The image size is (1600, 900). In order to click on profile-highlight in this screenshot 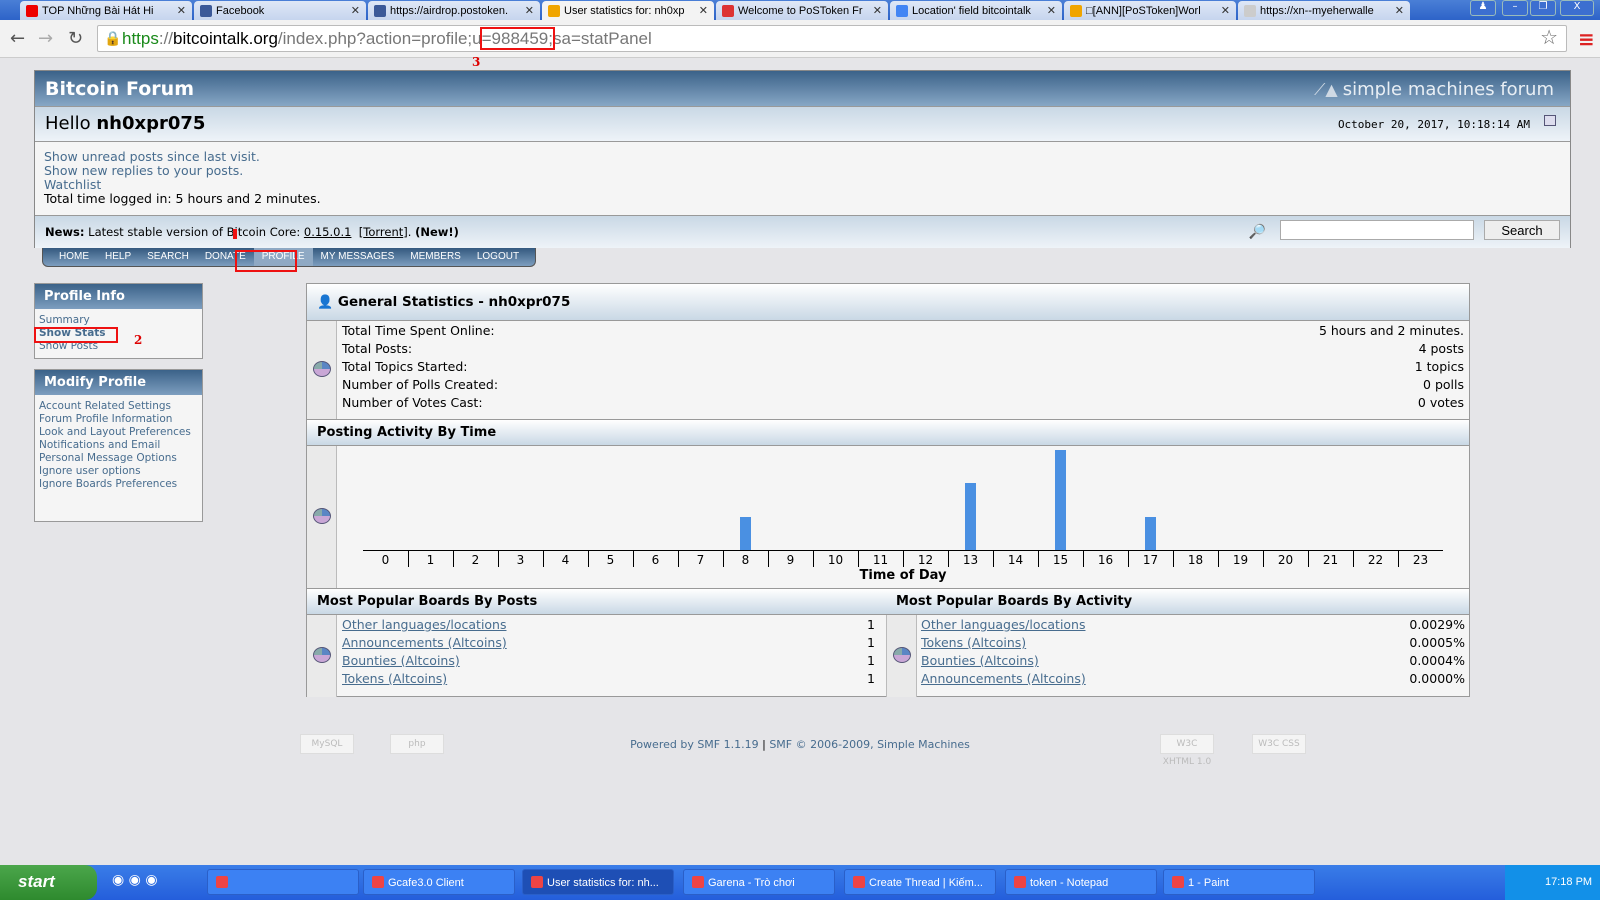, I will do `click(266, 261)`.